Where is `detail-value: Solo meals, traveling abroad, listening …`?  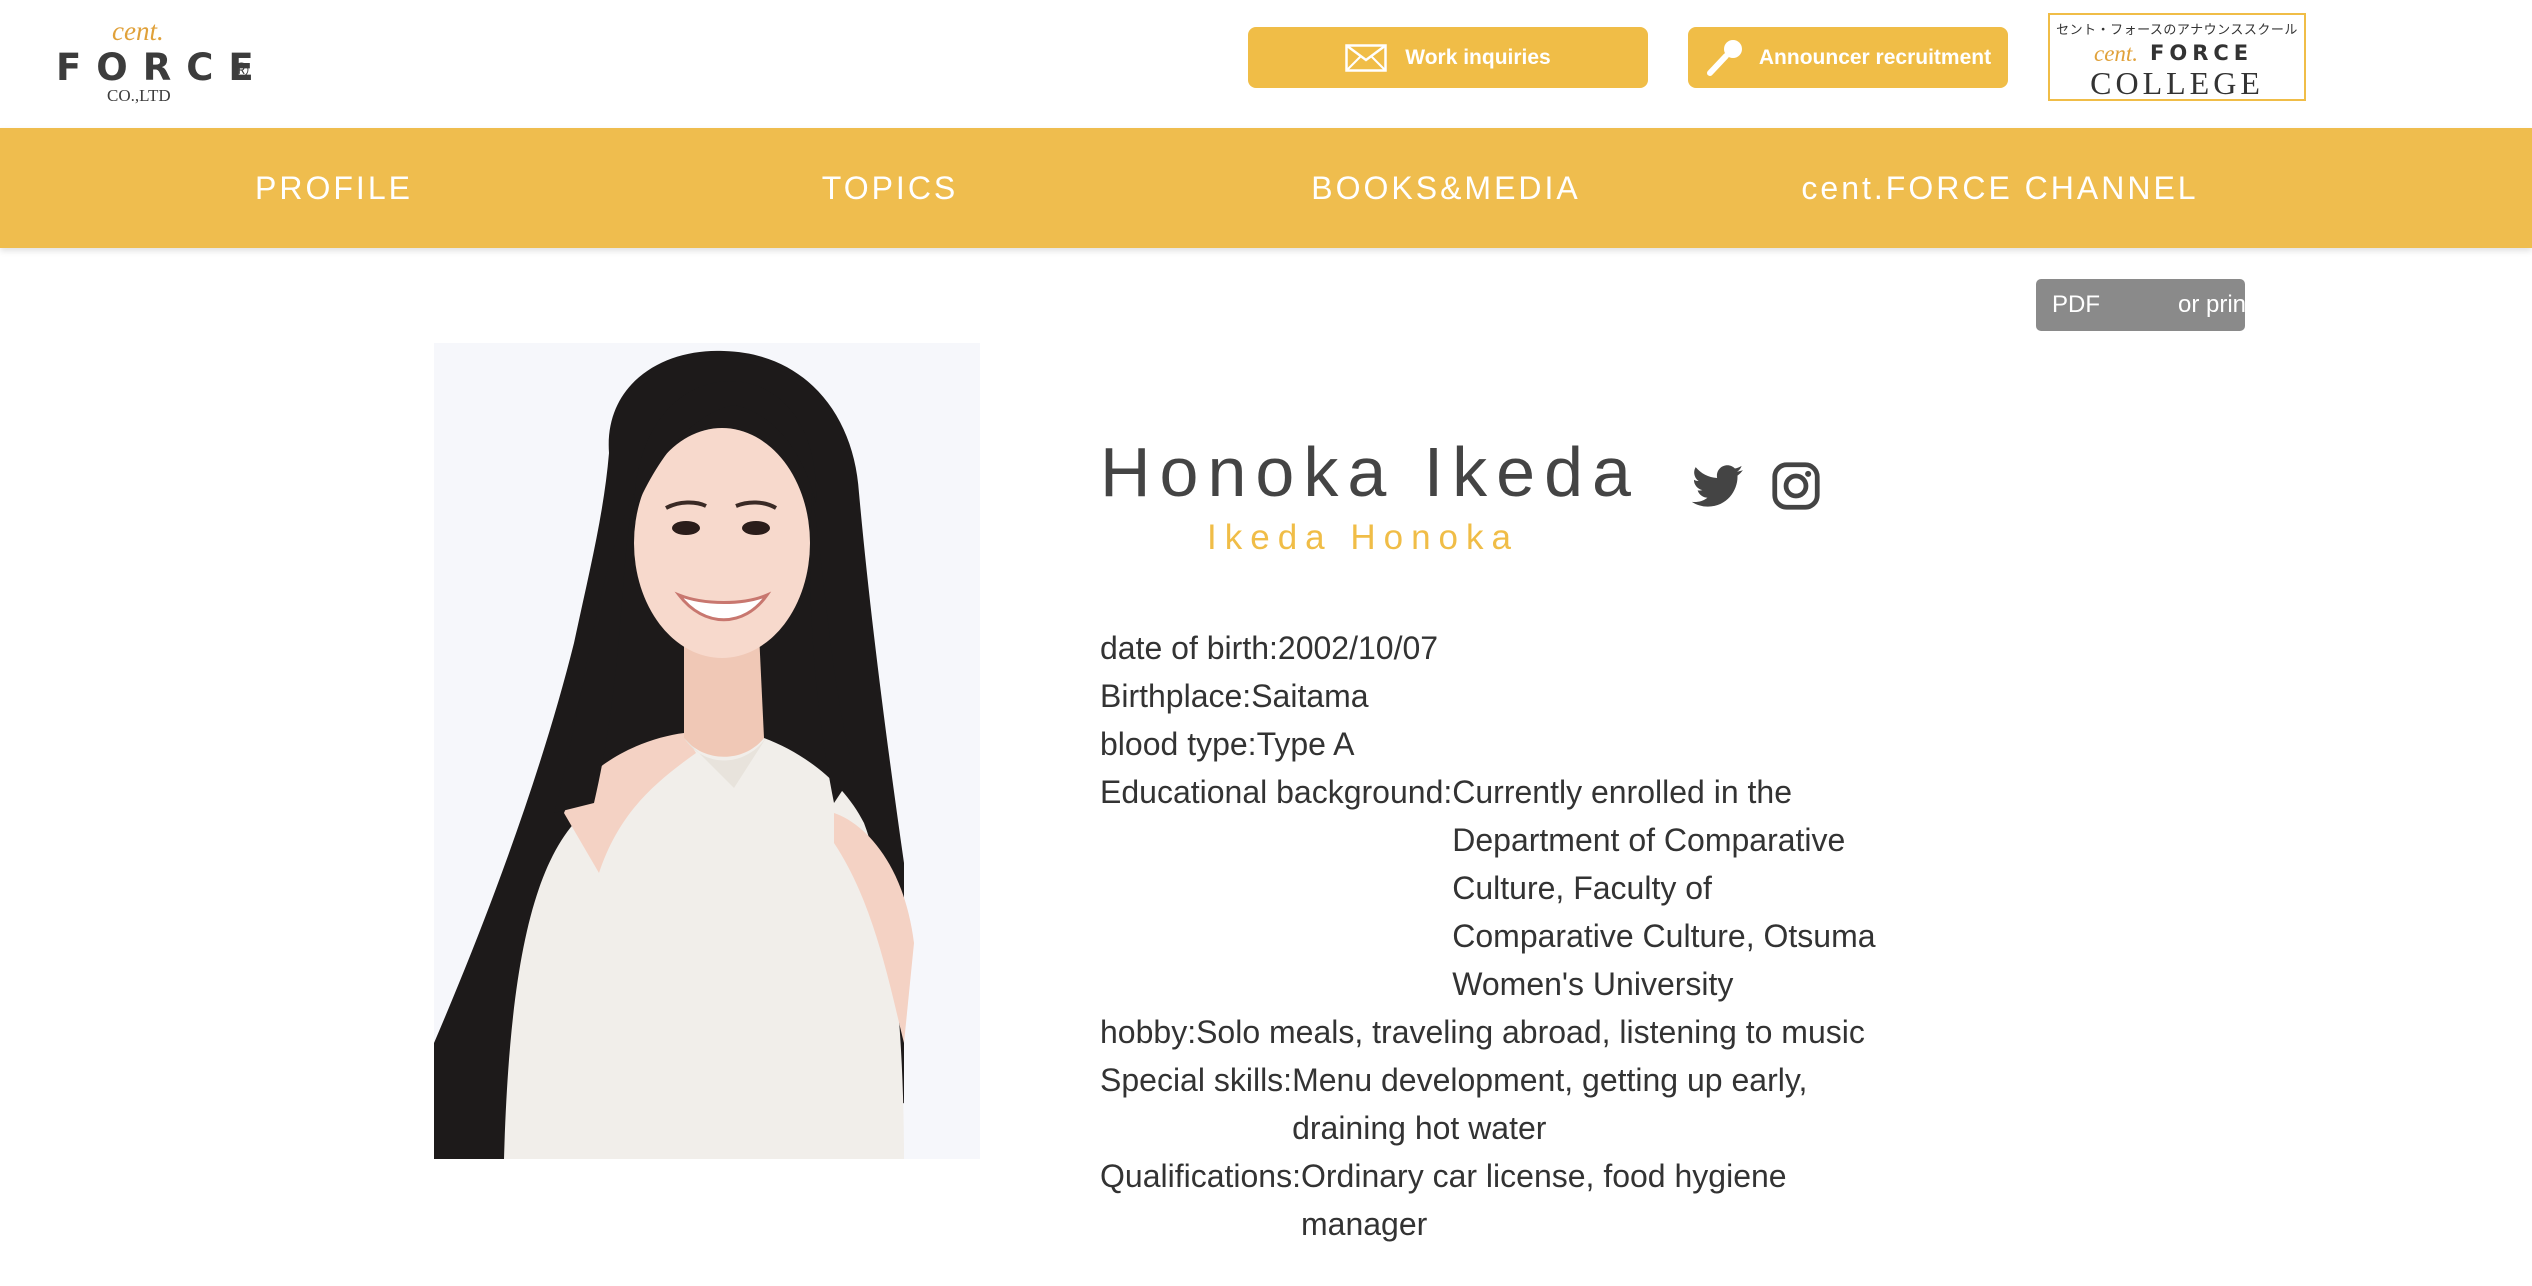
detail-value: Solo meals, traveling abroad, listening … is located at coordinates (1530, 1032).